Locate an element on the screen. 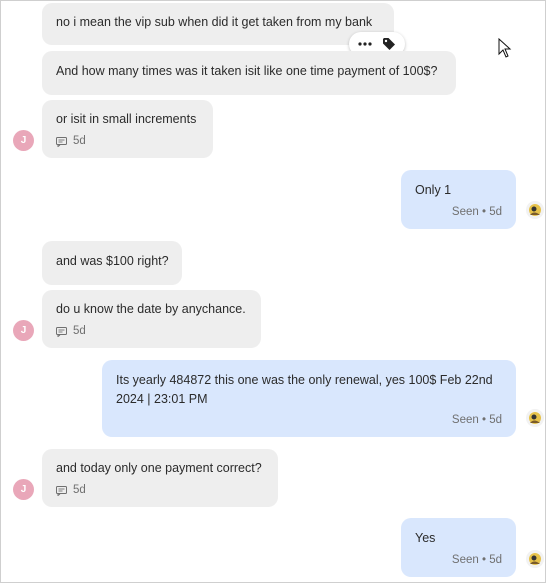 The image size is (546, 583). message-incoming: and was $100 right? is located at coordinates (112, 263).